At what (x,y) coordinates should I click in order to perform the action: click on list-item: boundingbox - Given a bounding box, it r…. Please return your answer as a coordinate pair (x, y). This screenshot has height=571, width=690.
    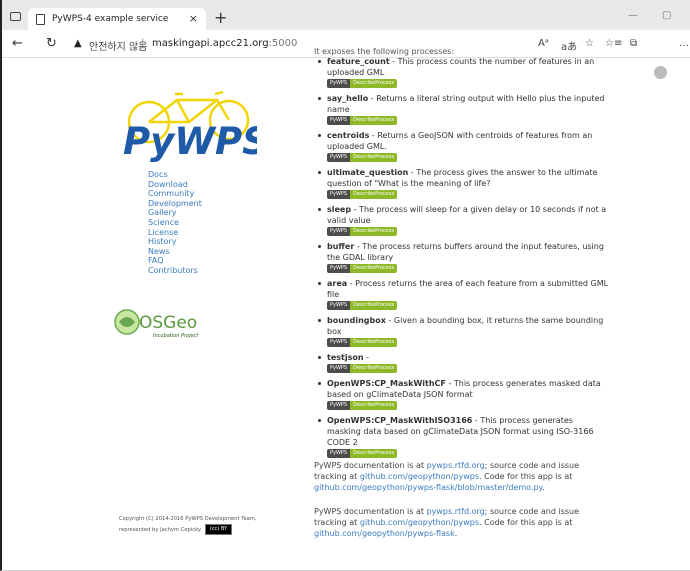
    Looking at the image, I should click on (461, 331).